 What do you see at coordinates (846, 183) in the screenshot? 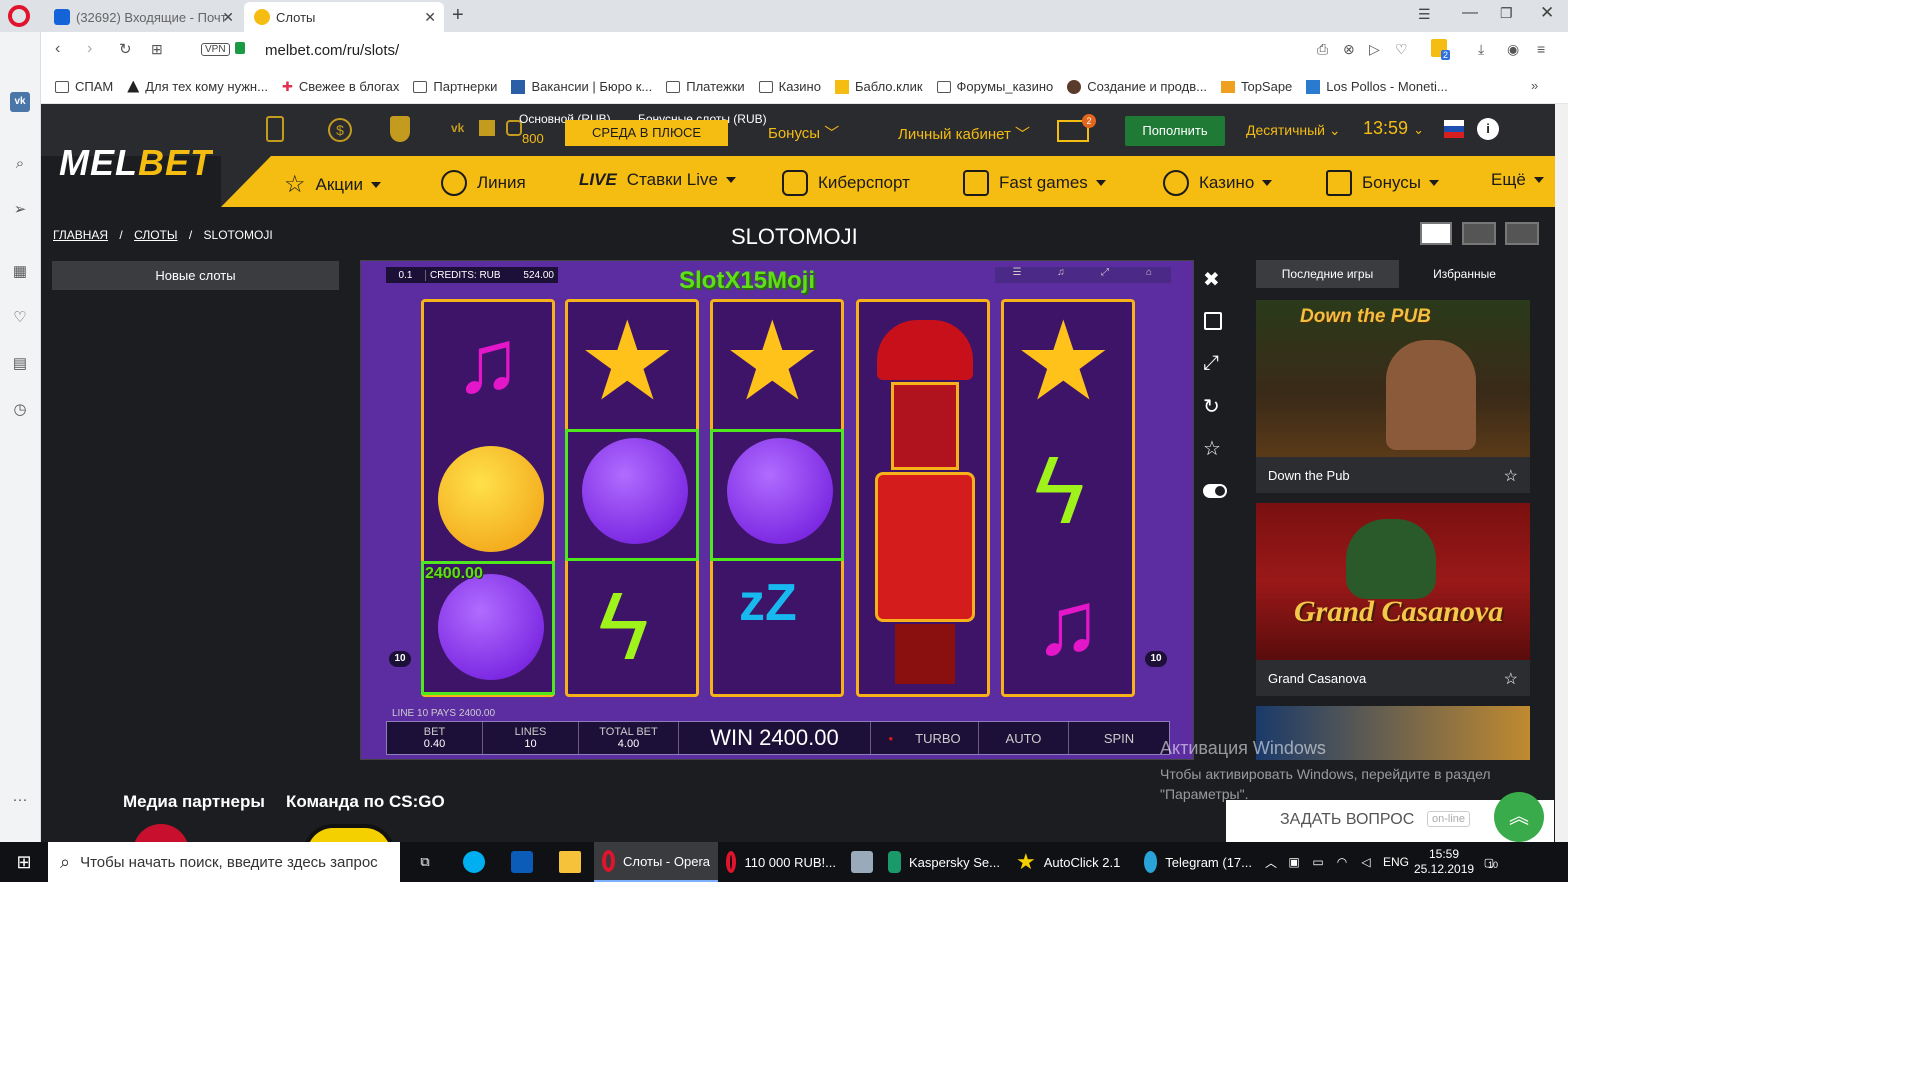
I see `nav-item-esports: Киберспорт` at bounding box center [846, 183].